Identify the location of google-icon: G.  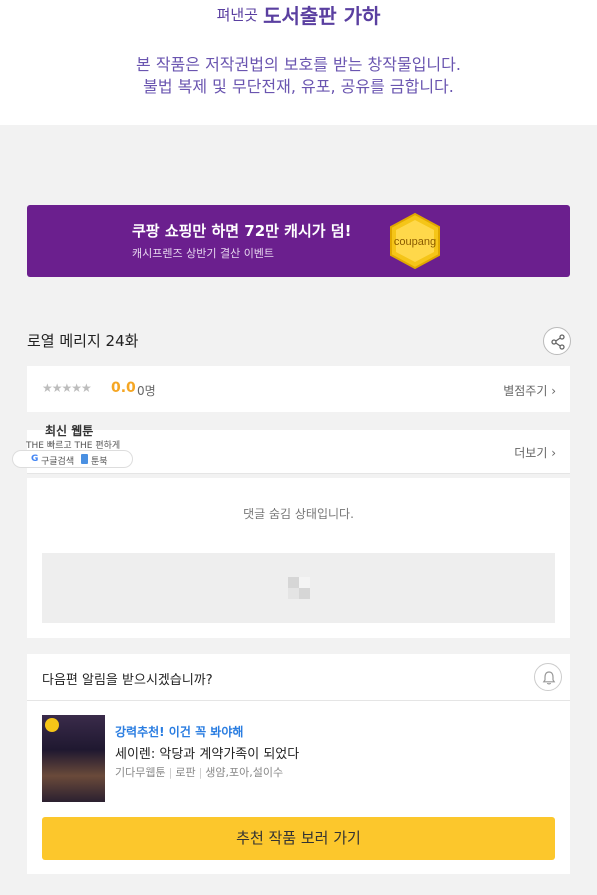
(35, 459).